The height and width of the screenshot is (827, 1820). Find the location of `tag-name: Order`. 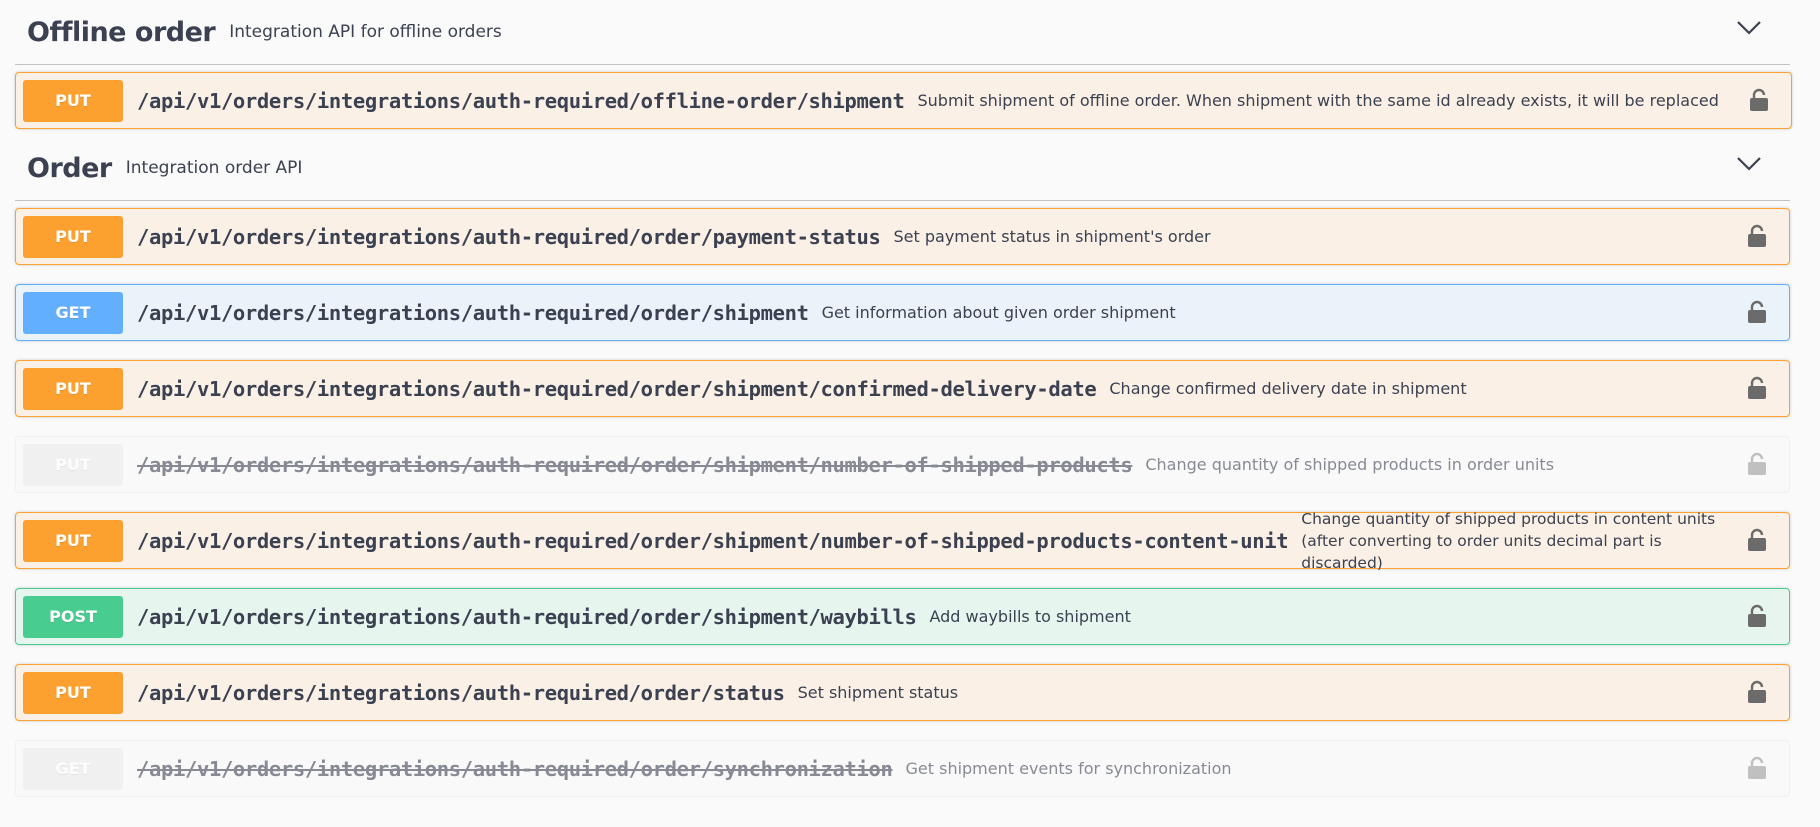

tag-name: Order is located at coordinates (69, 168).